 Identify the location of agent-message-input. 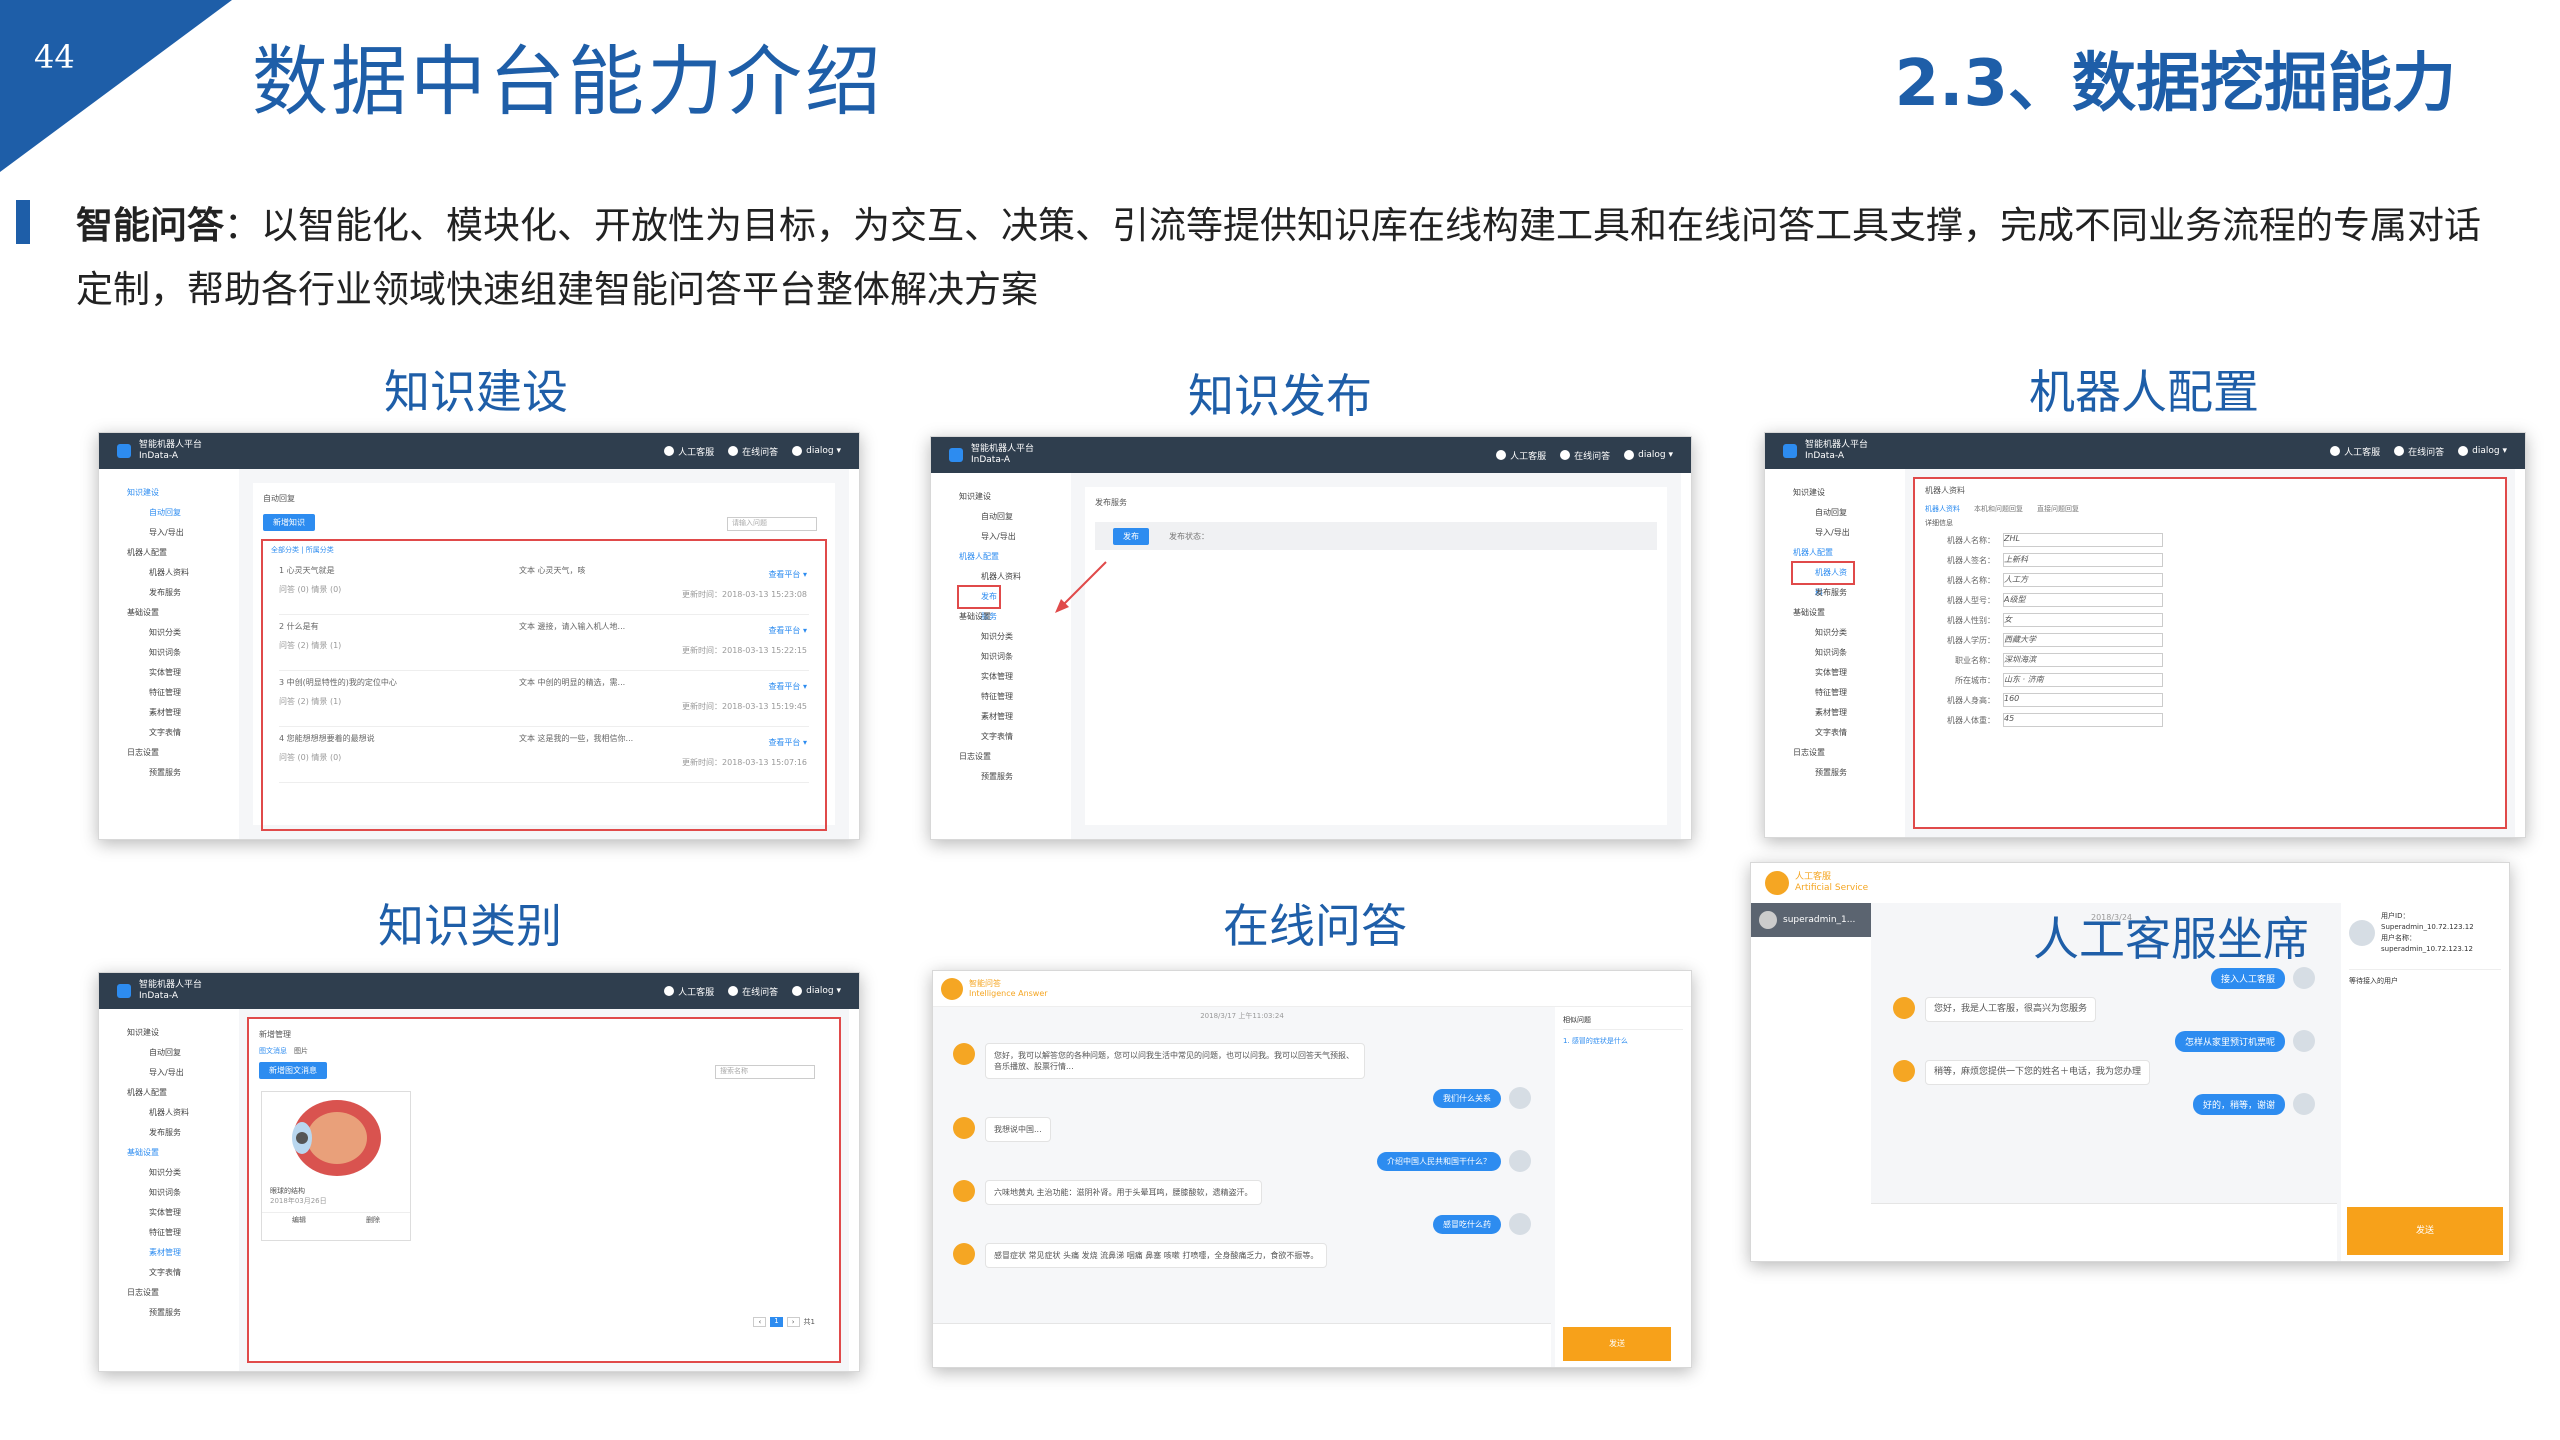
(2104, 1232).